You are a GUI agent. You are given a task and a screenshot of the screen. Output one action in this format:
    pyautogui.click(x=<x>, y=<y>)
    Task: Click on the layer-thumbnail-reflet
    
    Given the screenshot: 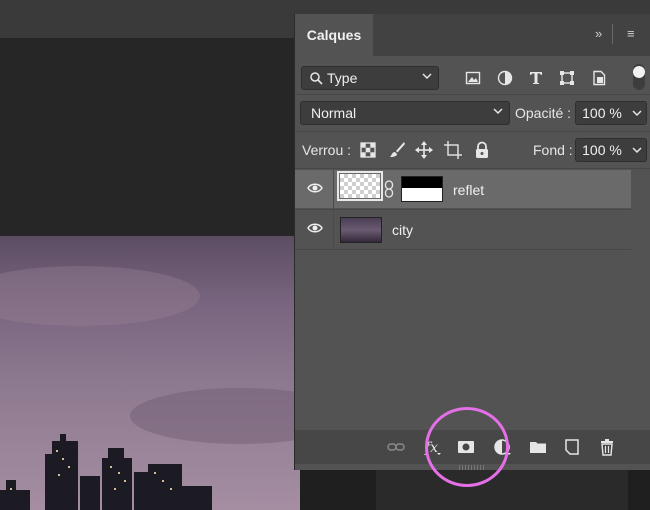 What is the action you would take?
    pyautogui.click(x=360, y=186)
    